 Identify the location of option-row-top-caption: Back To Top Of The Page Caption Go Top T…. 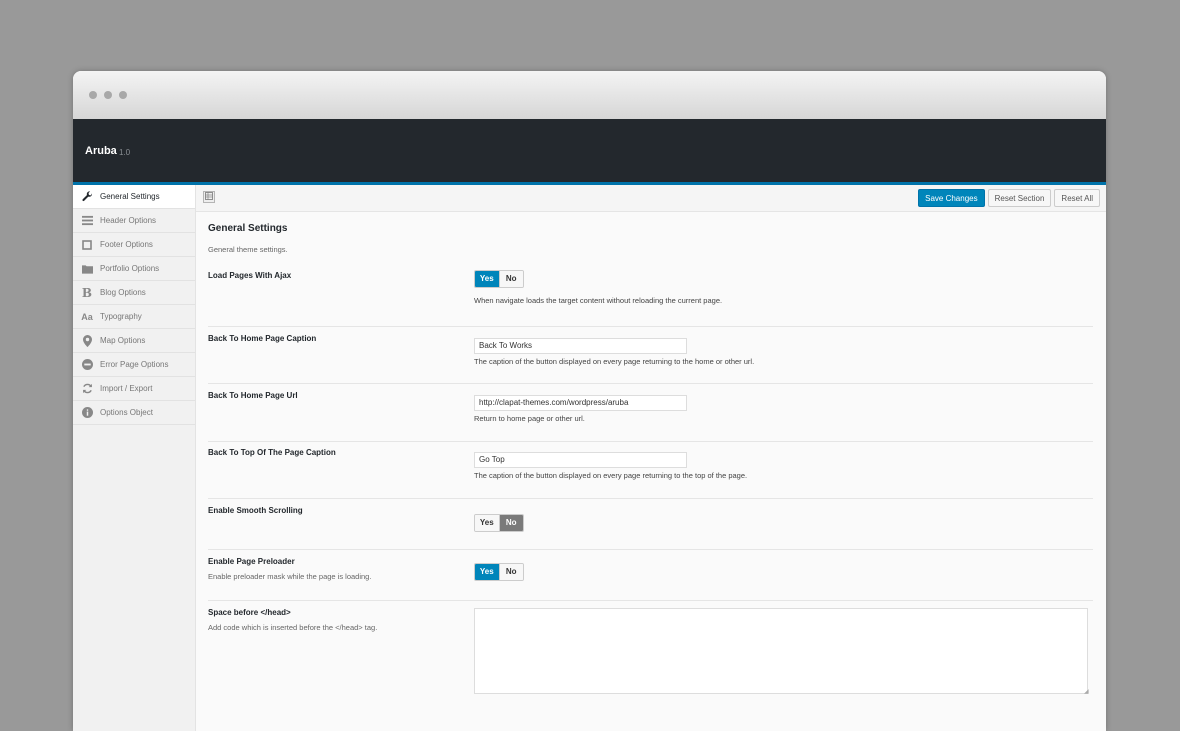
(650, 470).